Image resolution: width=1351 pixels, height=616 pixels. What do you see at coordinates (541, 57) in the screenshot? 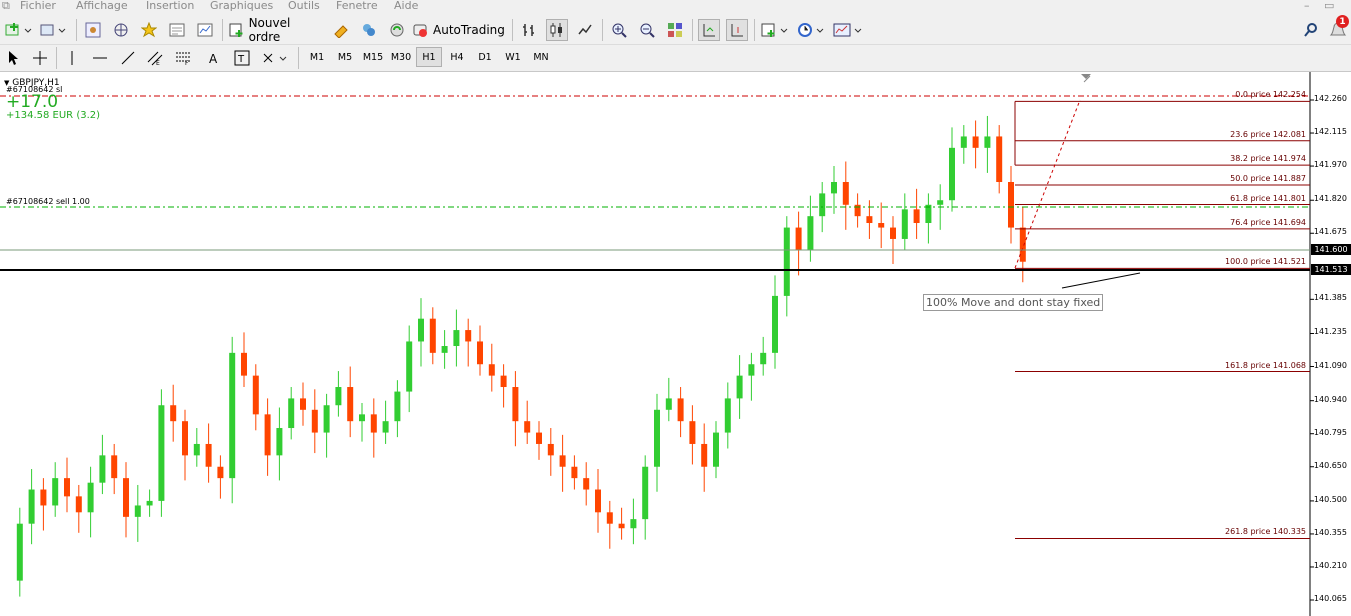
I see `tf-mn: MN` at bounding box center [541, 57].